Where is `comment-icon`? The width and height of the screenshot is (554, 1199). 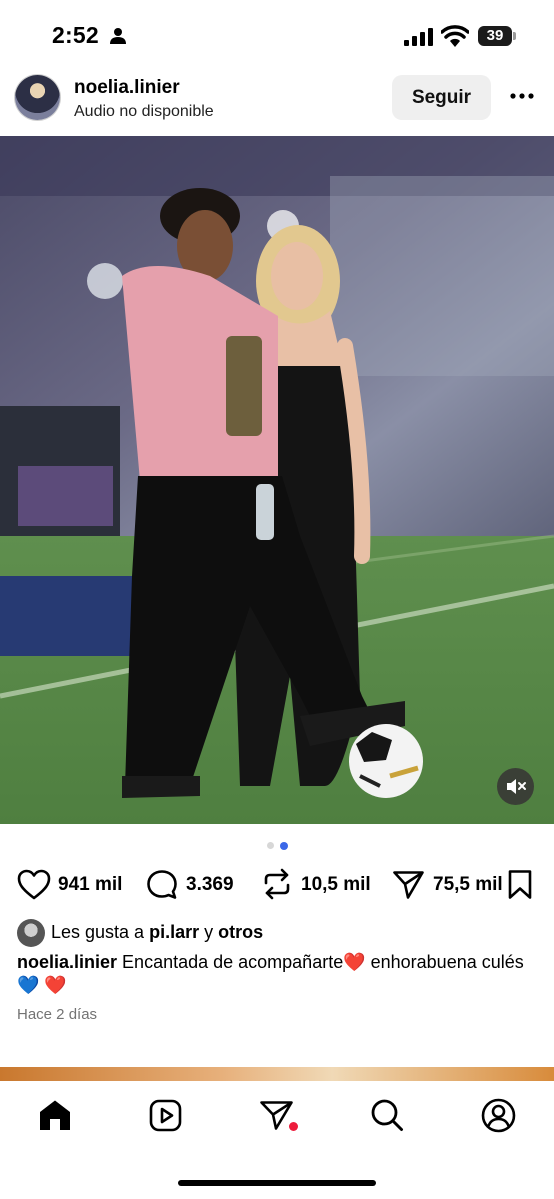
comment-icon is located at coordinates (162, 884).